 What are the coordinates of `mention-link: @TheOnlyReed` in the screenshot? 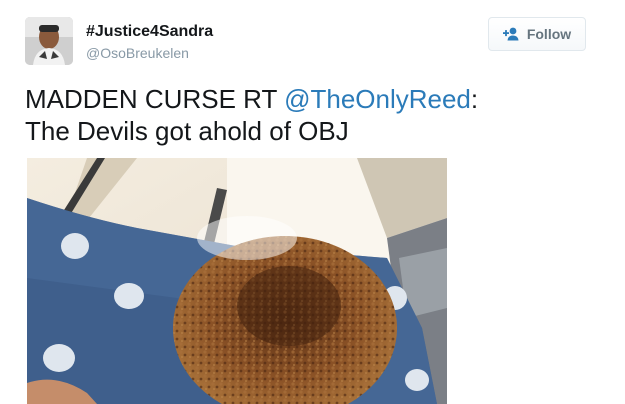 It's located at (377, 99).